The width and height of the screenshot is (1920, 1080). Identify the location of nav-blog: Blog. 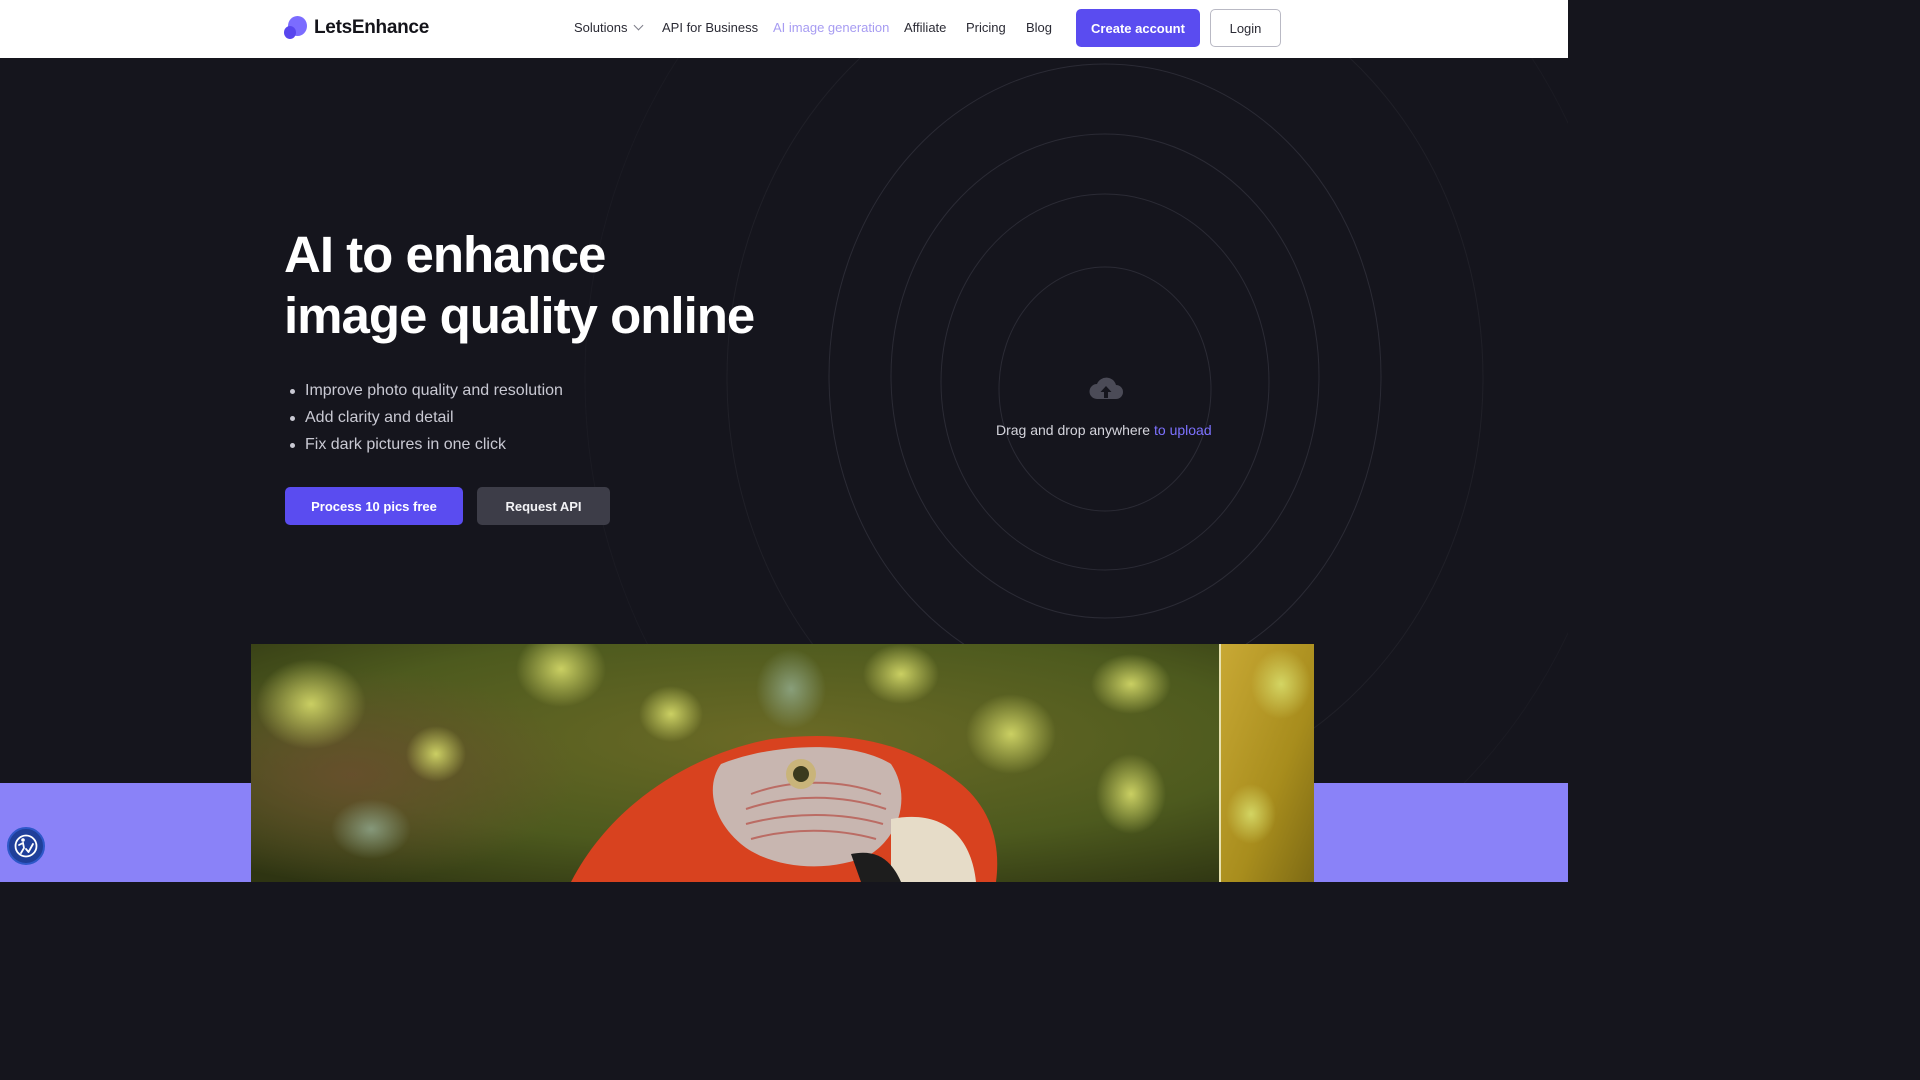
(1039, 27).